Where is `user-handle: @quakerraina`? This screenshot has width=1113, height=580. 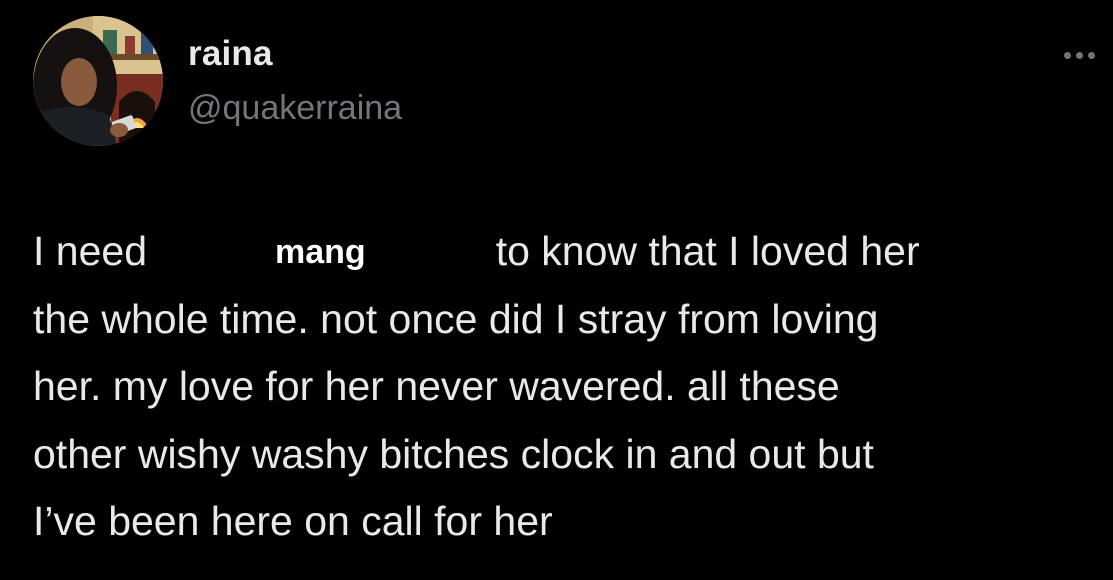
user-handle: @quakerraina is located at coordinates (295, 108).